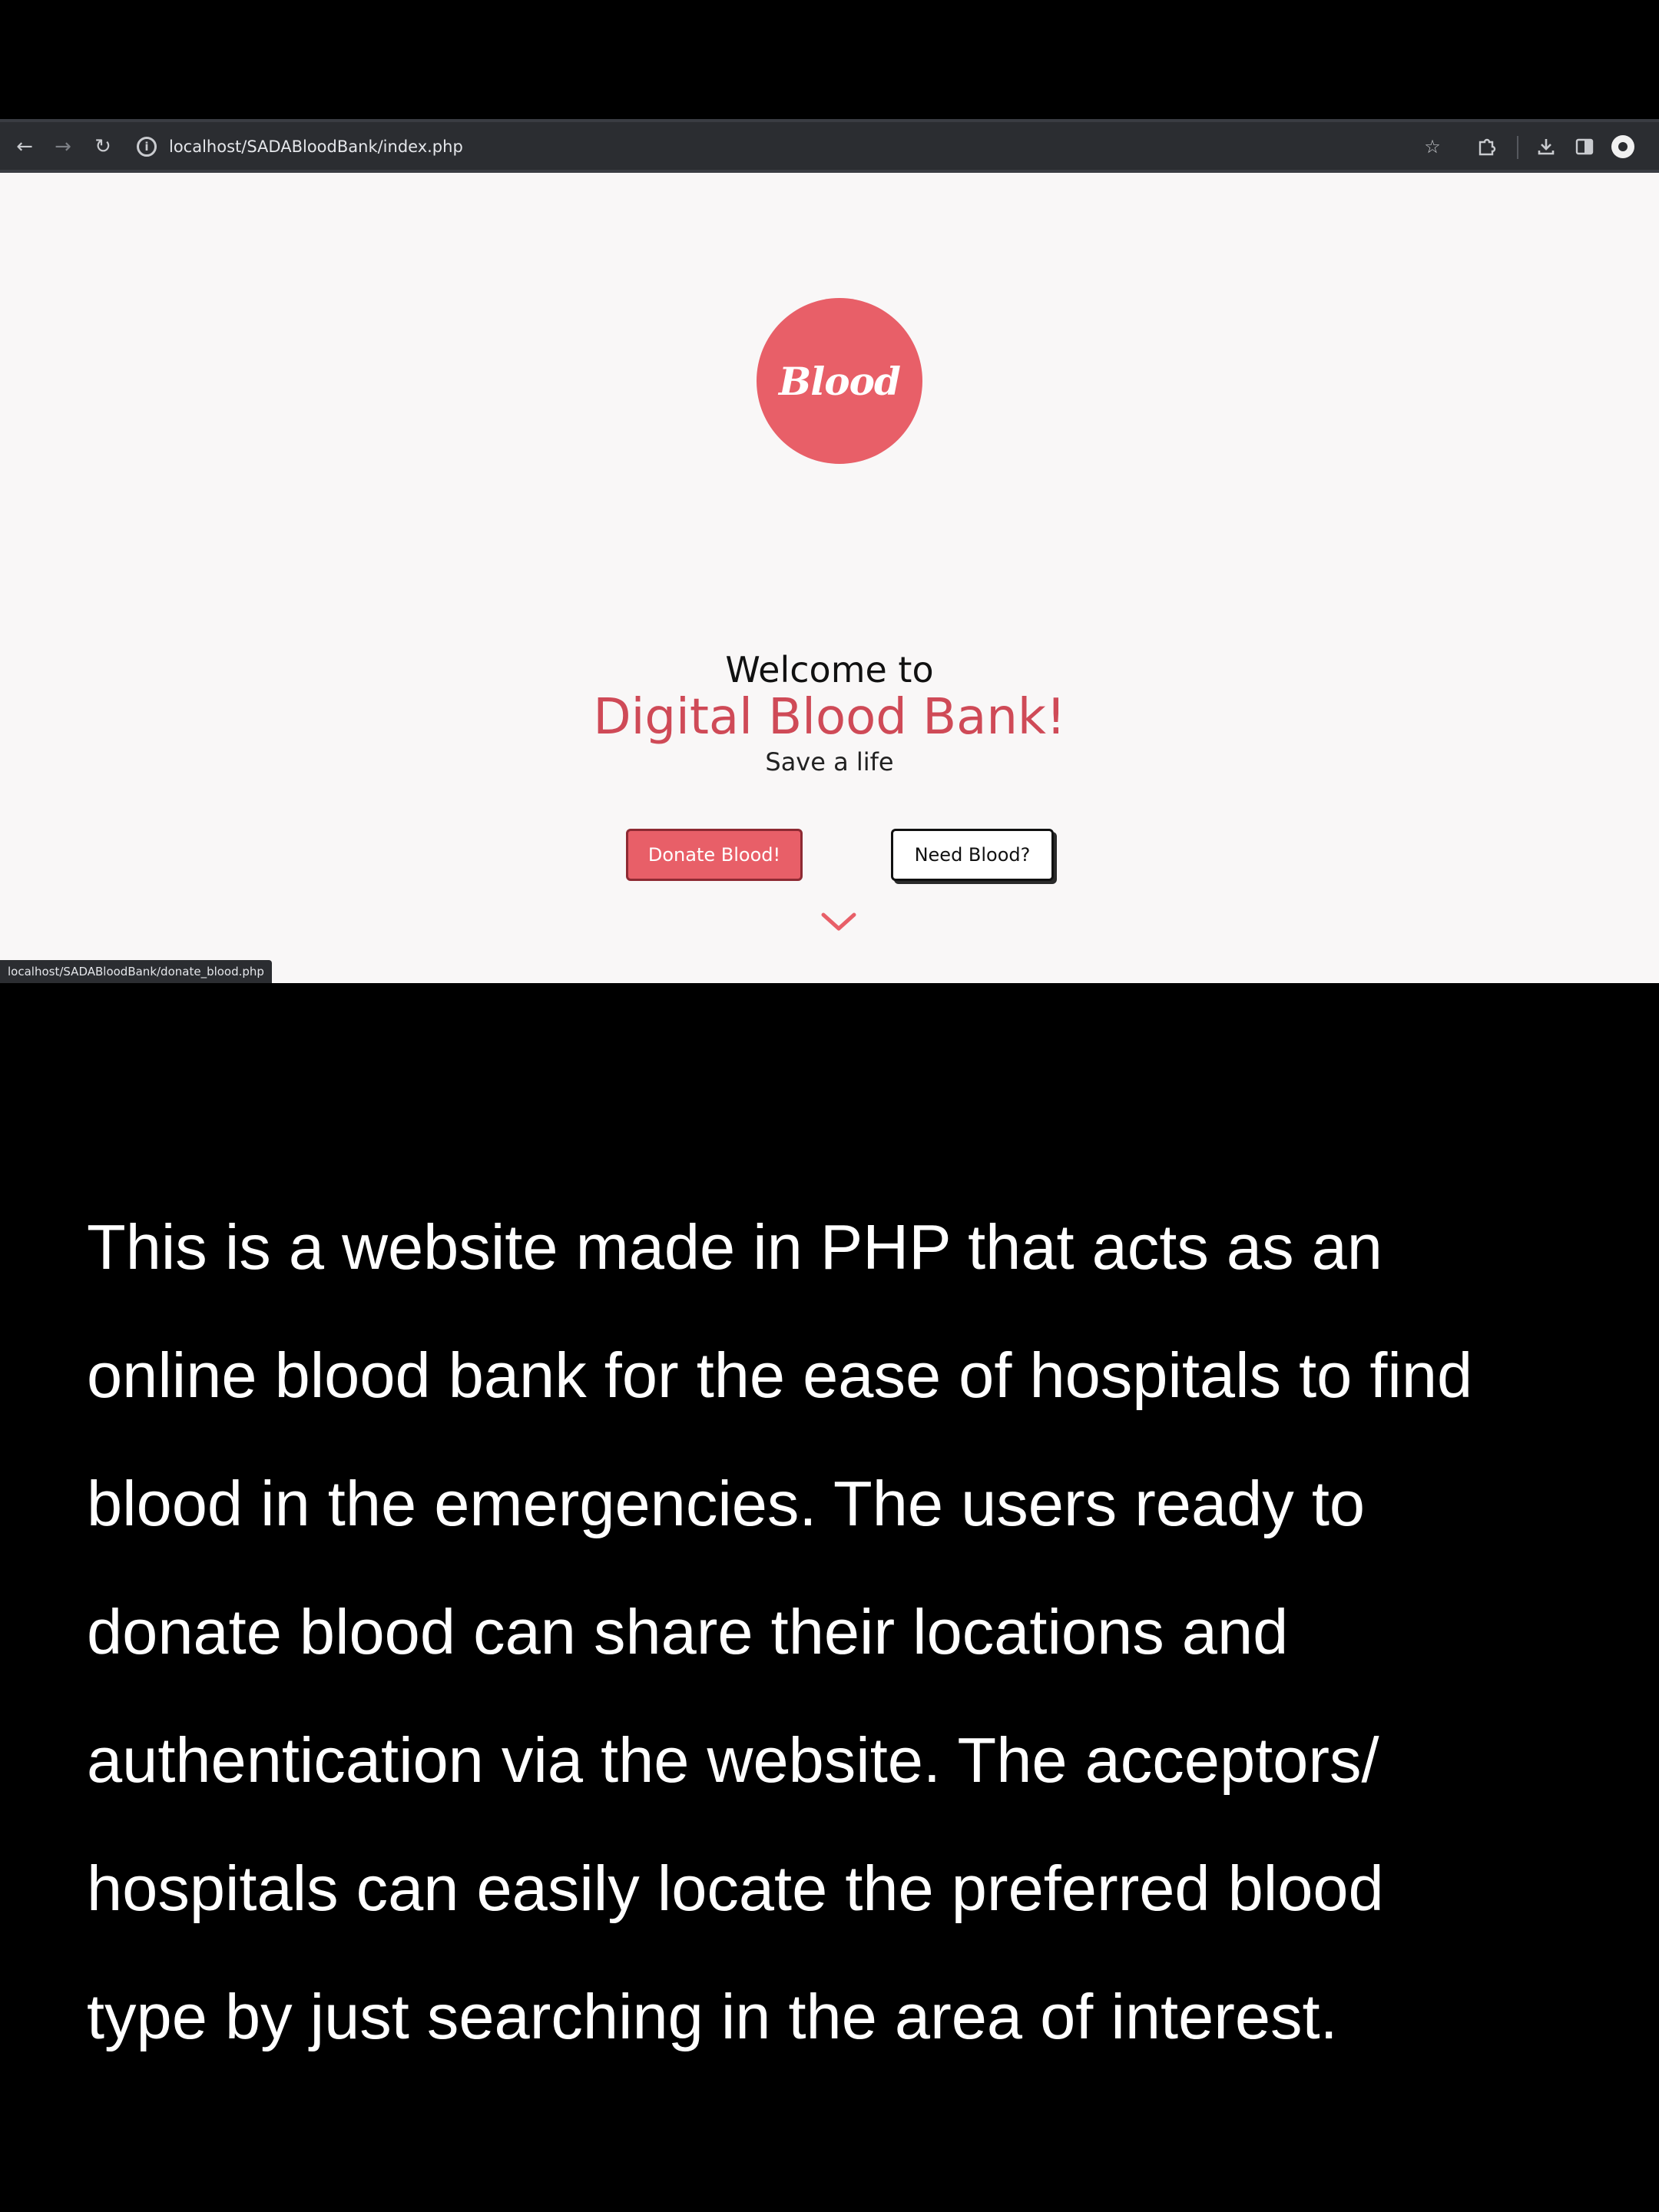  What do you see at coordinates (829, 718) in the screenshot?
I see `hero-title: Digital Blood Bank!` at bounding box center [829, 718].